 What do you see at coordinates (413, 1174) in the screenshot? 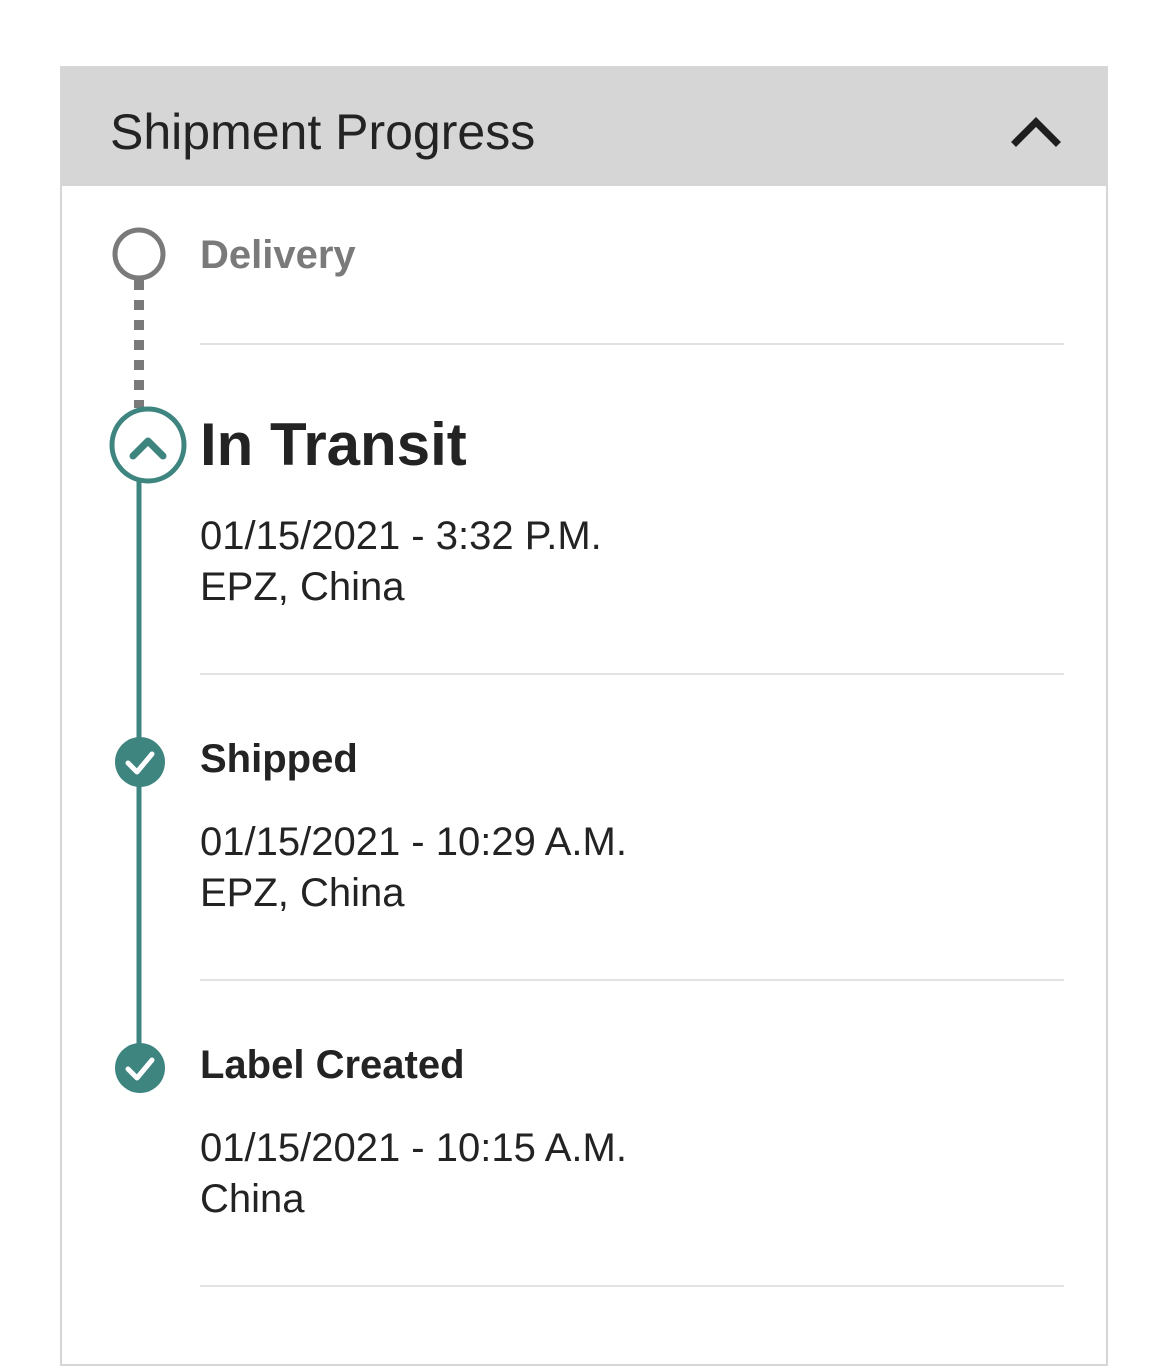
I see `step-details: 01/15/2021 - 10:15 A.M. China` at bounding box center [413, 1174].